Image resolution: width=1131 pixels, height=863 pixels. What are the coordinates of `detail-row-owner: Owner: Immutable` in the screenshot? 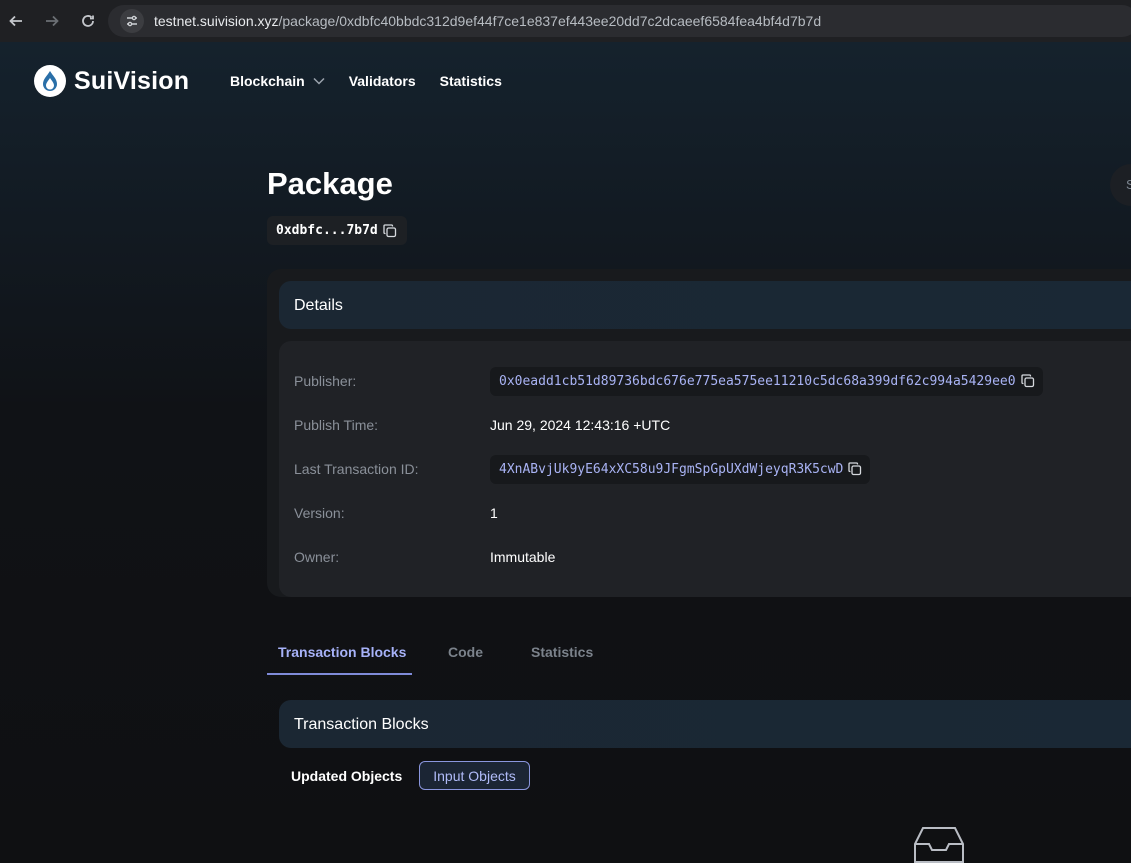 It's located at (712, 557).